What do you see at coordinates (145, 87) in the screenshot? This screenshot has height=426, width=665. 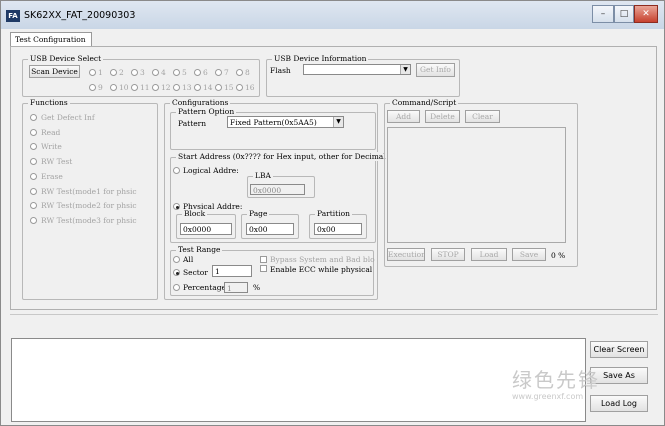 I see `port-label: 11` at bounding box center [145, 87].